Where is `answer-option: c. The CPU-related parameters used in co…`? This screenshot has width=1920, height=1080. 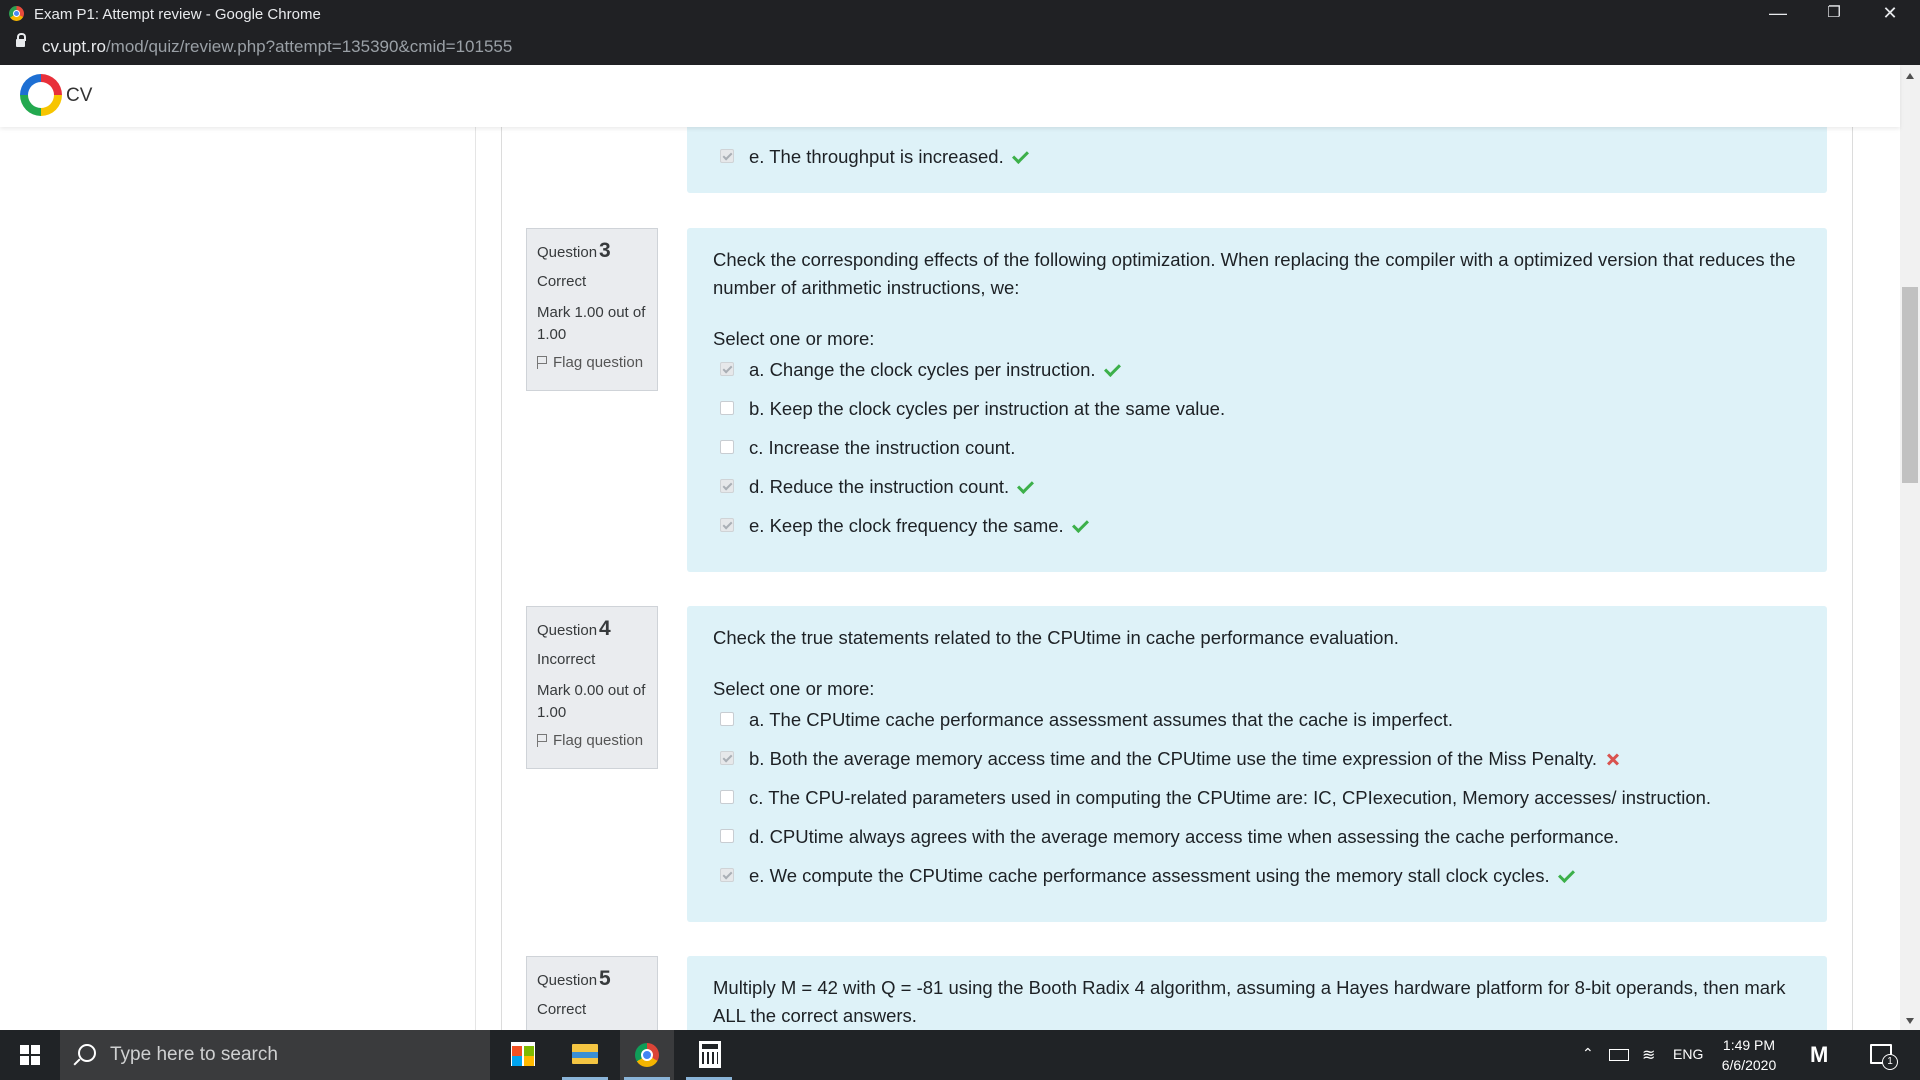
answer-option: c. The CPU-related parameters used in co… is located at coordinates (1257, 797).